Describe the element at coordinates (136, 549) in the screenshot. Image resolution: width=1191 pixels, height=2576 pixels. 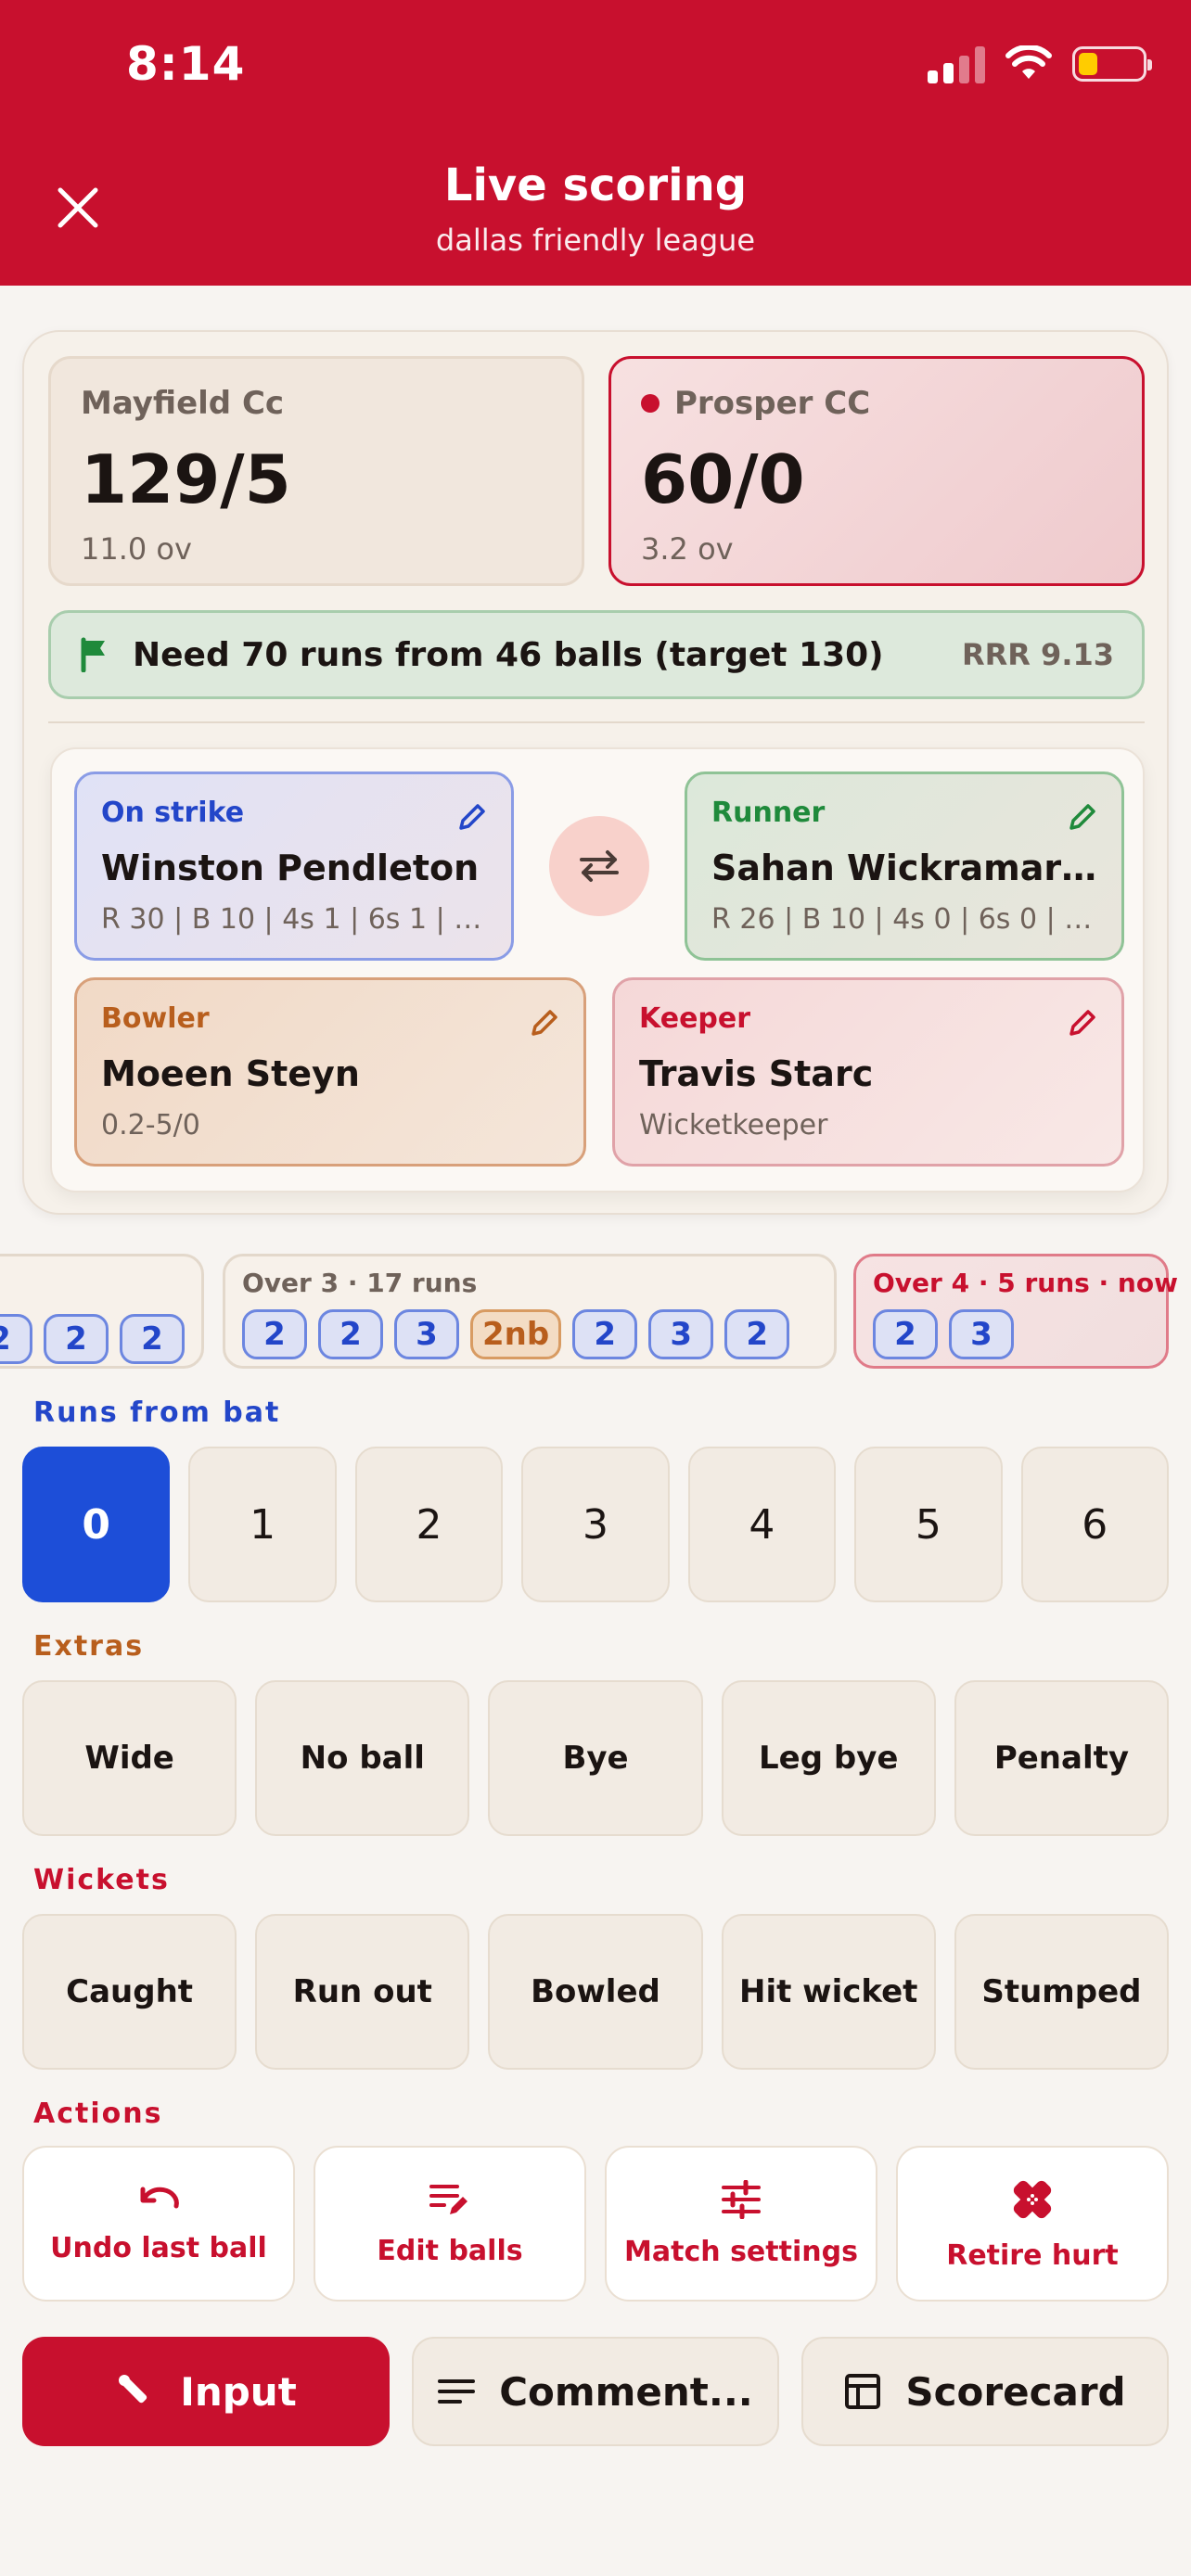
I see `team-overs: 11.0 ov` at that location.